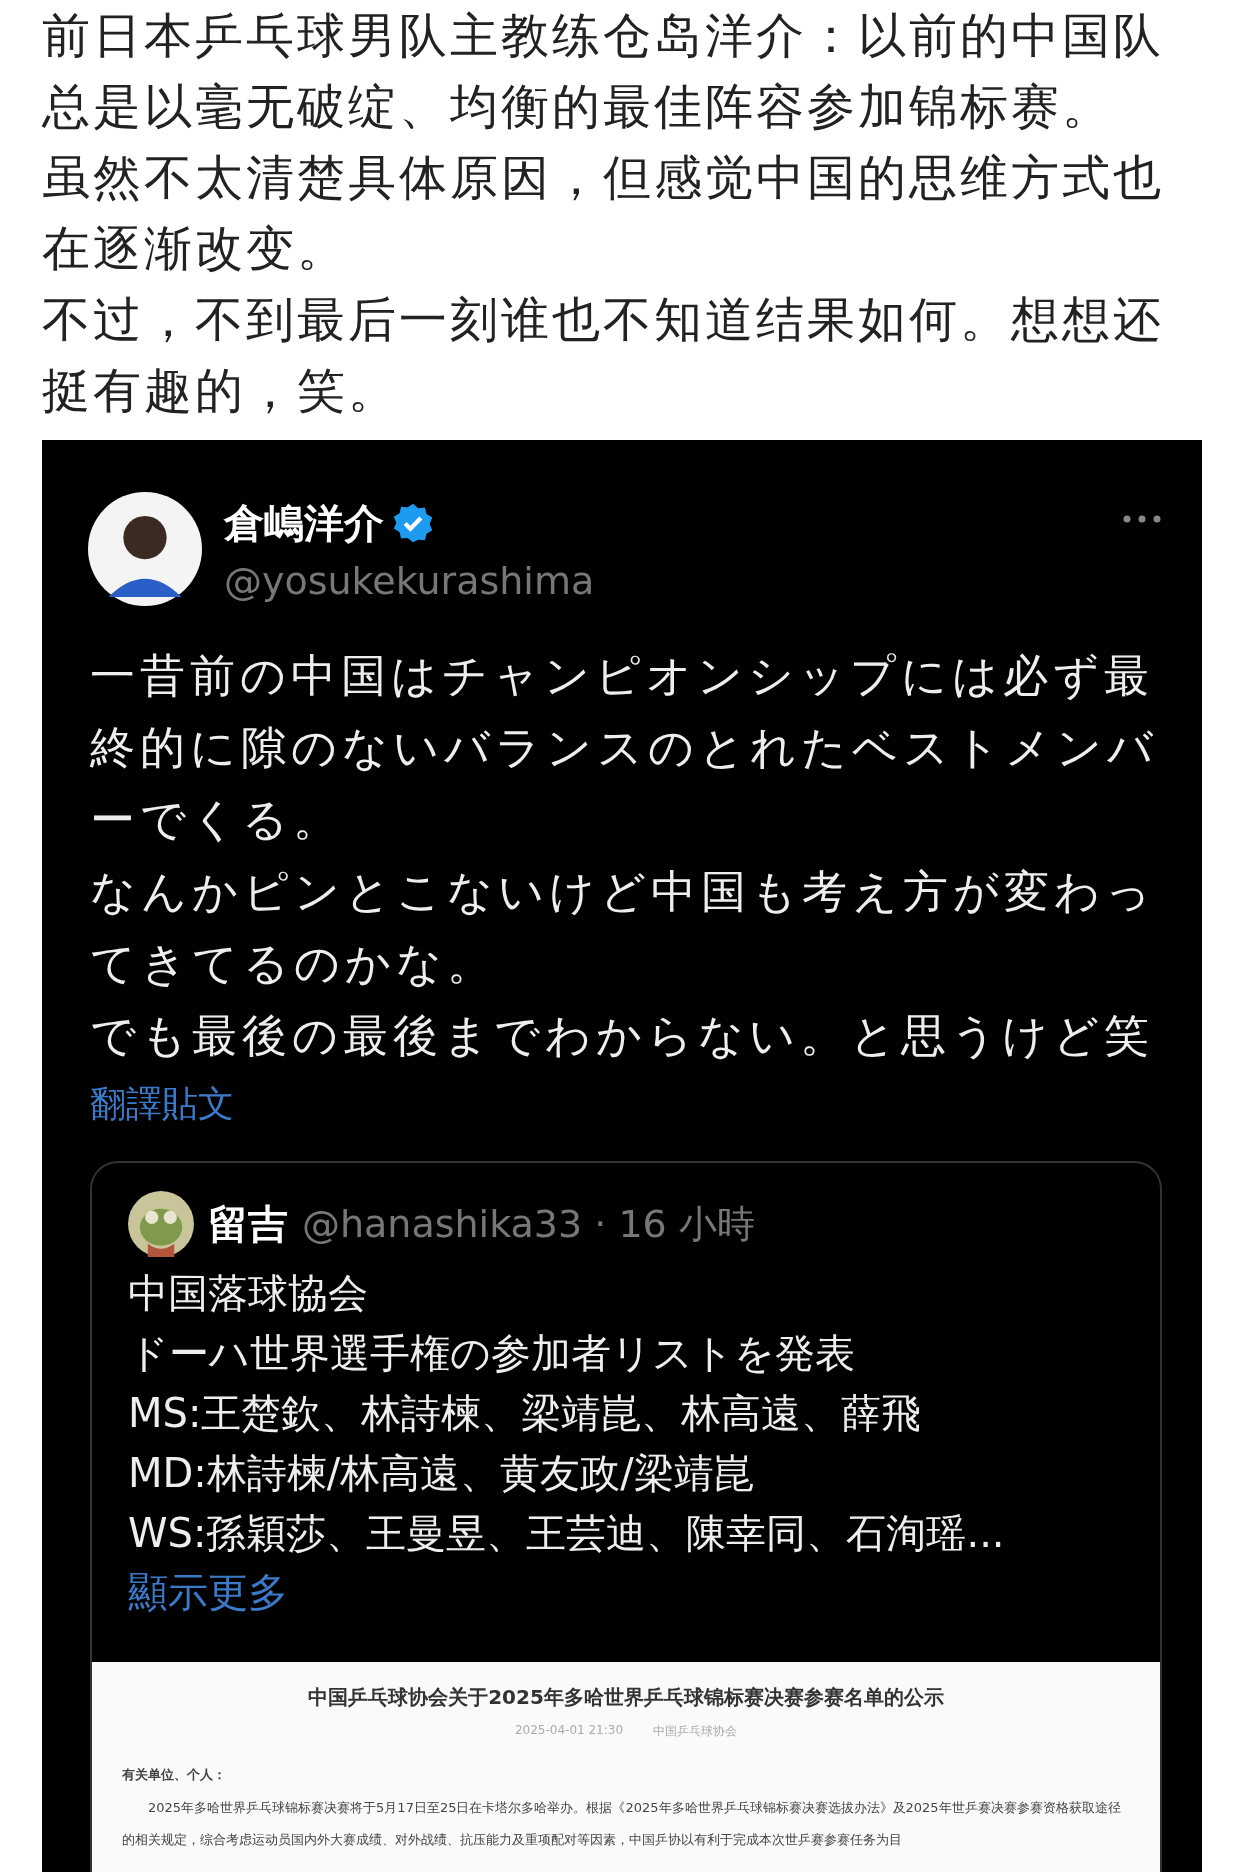  Describe the element at coordinates (603, 213) in the screenshot. I see `post-text: 虽然不太清楚具体原因，但感觉中国的思维方式也在逐渐改变。` at that location.